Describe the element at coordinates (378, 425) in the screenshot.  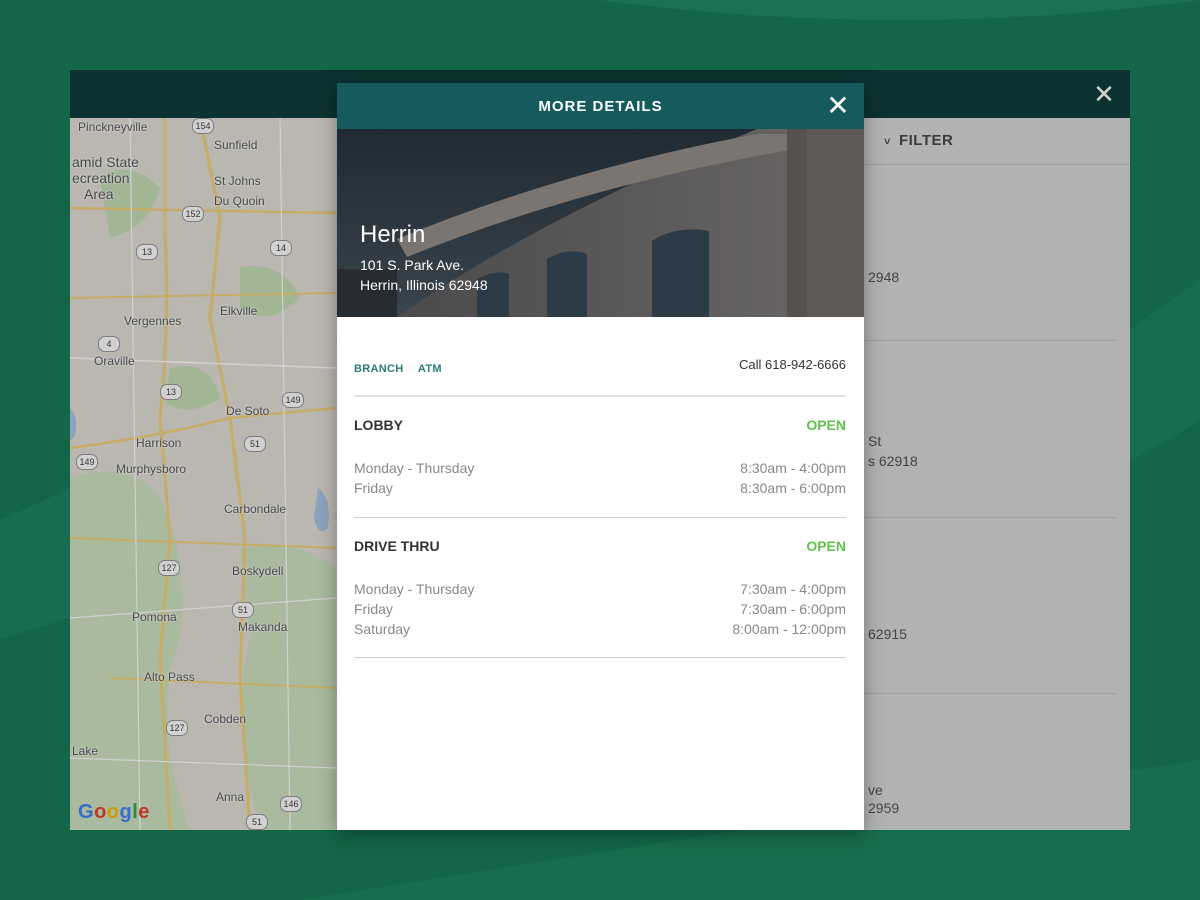
I see `lobby-title: LOBBY` at that location.